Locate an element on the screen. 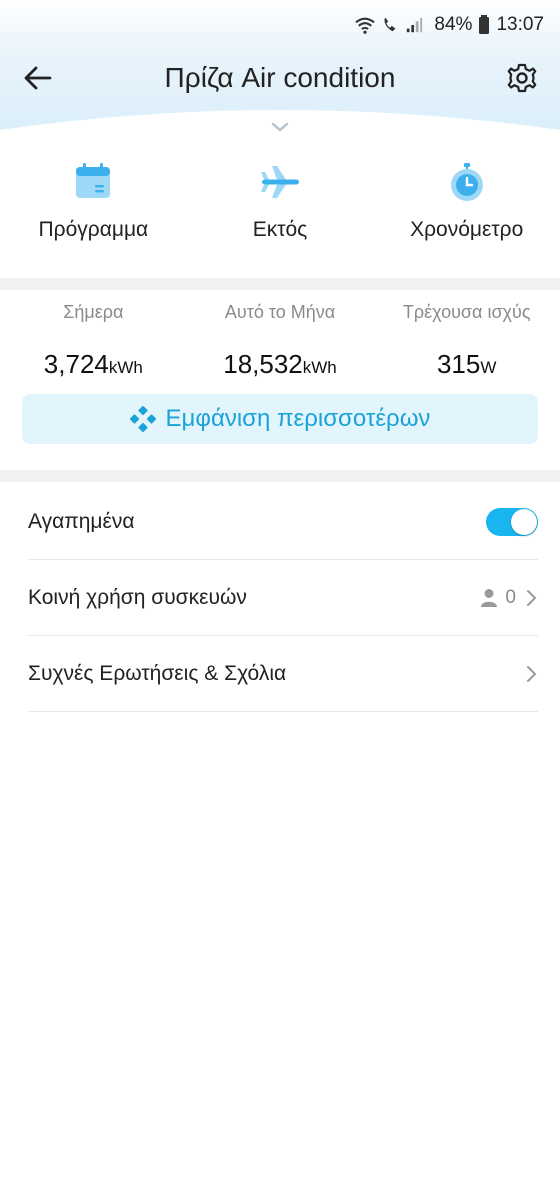  call-icon is located at coordinates (390, 24).